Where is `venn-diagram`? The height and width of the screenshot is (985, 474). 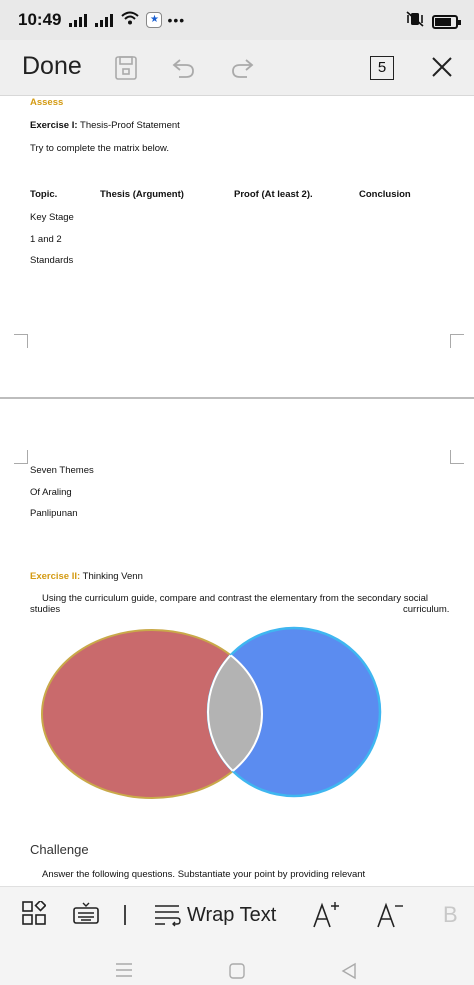 venn-diagram is located at coordinates (211, 712).